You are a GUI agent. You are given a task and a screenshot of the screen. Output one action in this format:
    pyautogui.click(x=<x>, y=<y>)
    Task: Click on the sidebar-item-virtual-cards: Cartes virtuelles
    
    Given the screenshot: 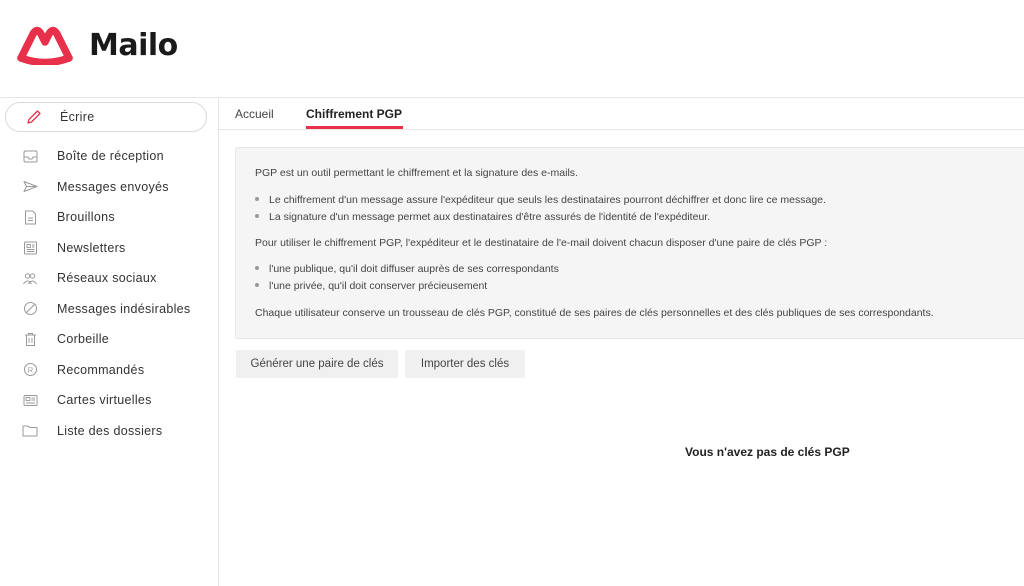 What is the action you would take?
    pyautogui.click(x=109, y=400)
    